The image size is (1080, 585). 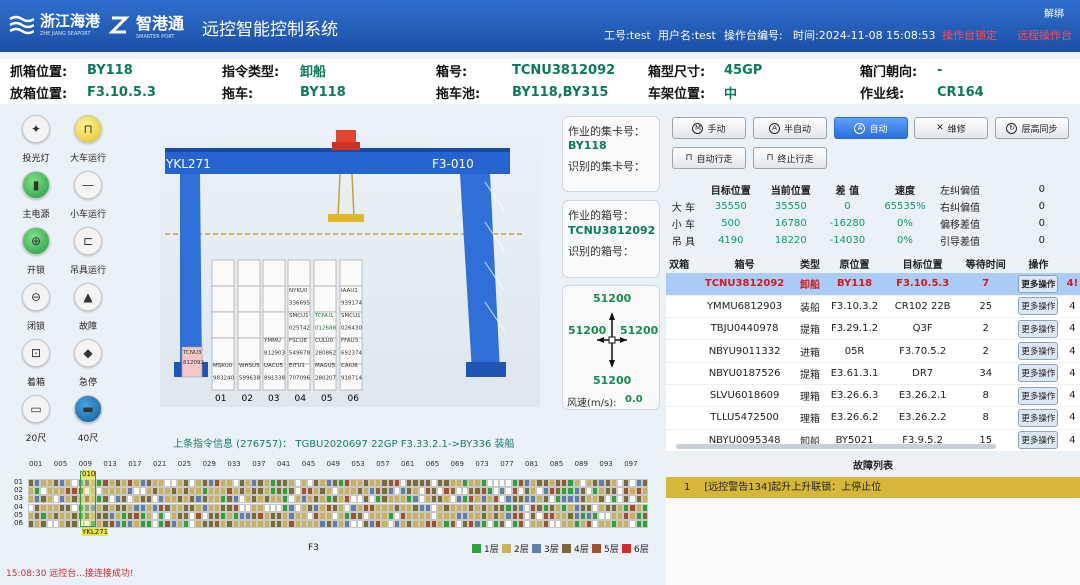 I want to click on legend-item: 3层, so click(x=545, y=548).